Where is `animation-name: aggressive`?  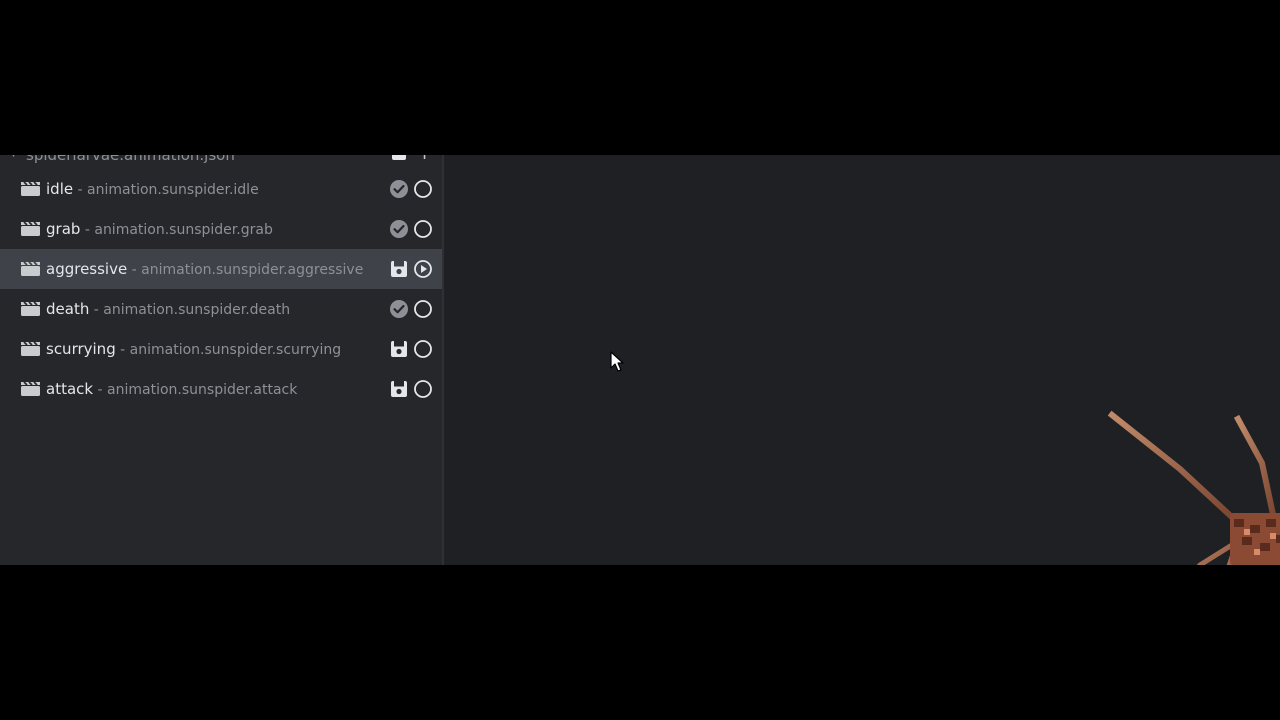 animation-name: aggressive is located at coordinates (87, 269).